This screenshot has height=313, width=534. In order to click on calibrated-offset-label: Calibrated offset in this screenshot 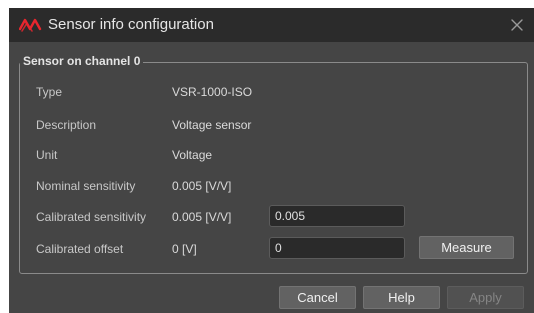, I will do `click(80, 249)`.